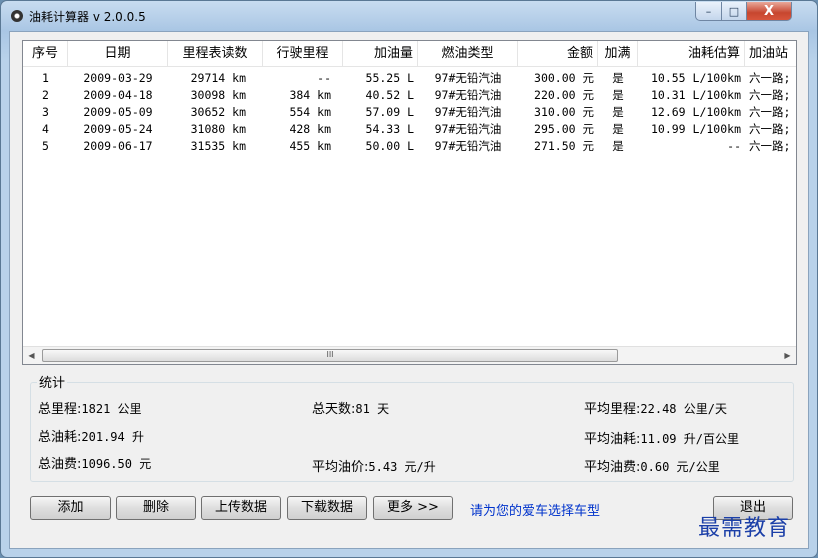 This screenshot has width=818, height=558. Describe the element at coordinates (118, 78) in the screenshot. I see `cell-date: 2009-03-29` at that location.